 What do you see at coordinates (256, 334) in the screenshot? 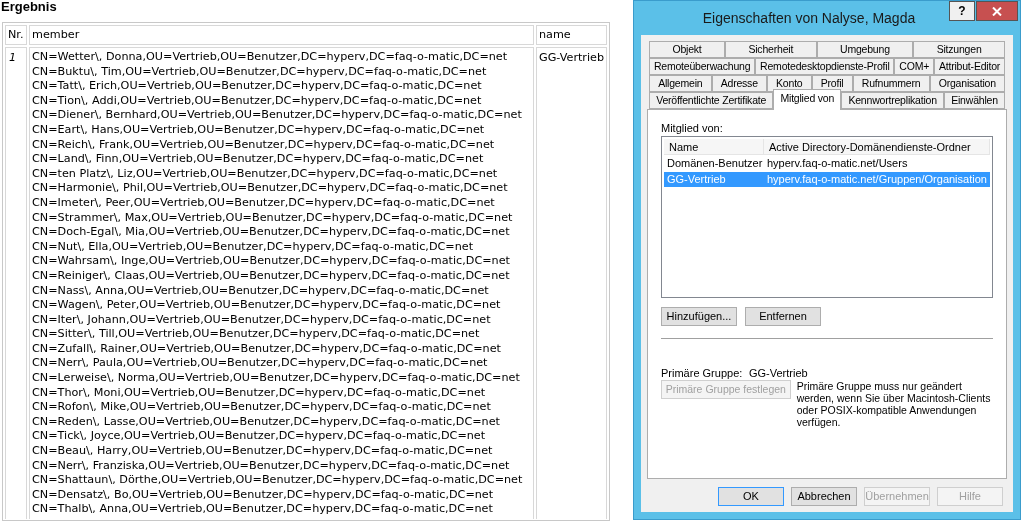
I see `member-dn: CN=Sitter\, Till,OU=Vertrieb,OU=Benutzer,DC=hyperv,DC=faq-o-matic,DC=net` at bounding box center [256, 334].